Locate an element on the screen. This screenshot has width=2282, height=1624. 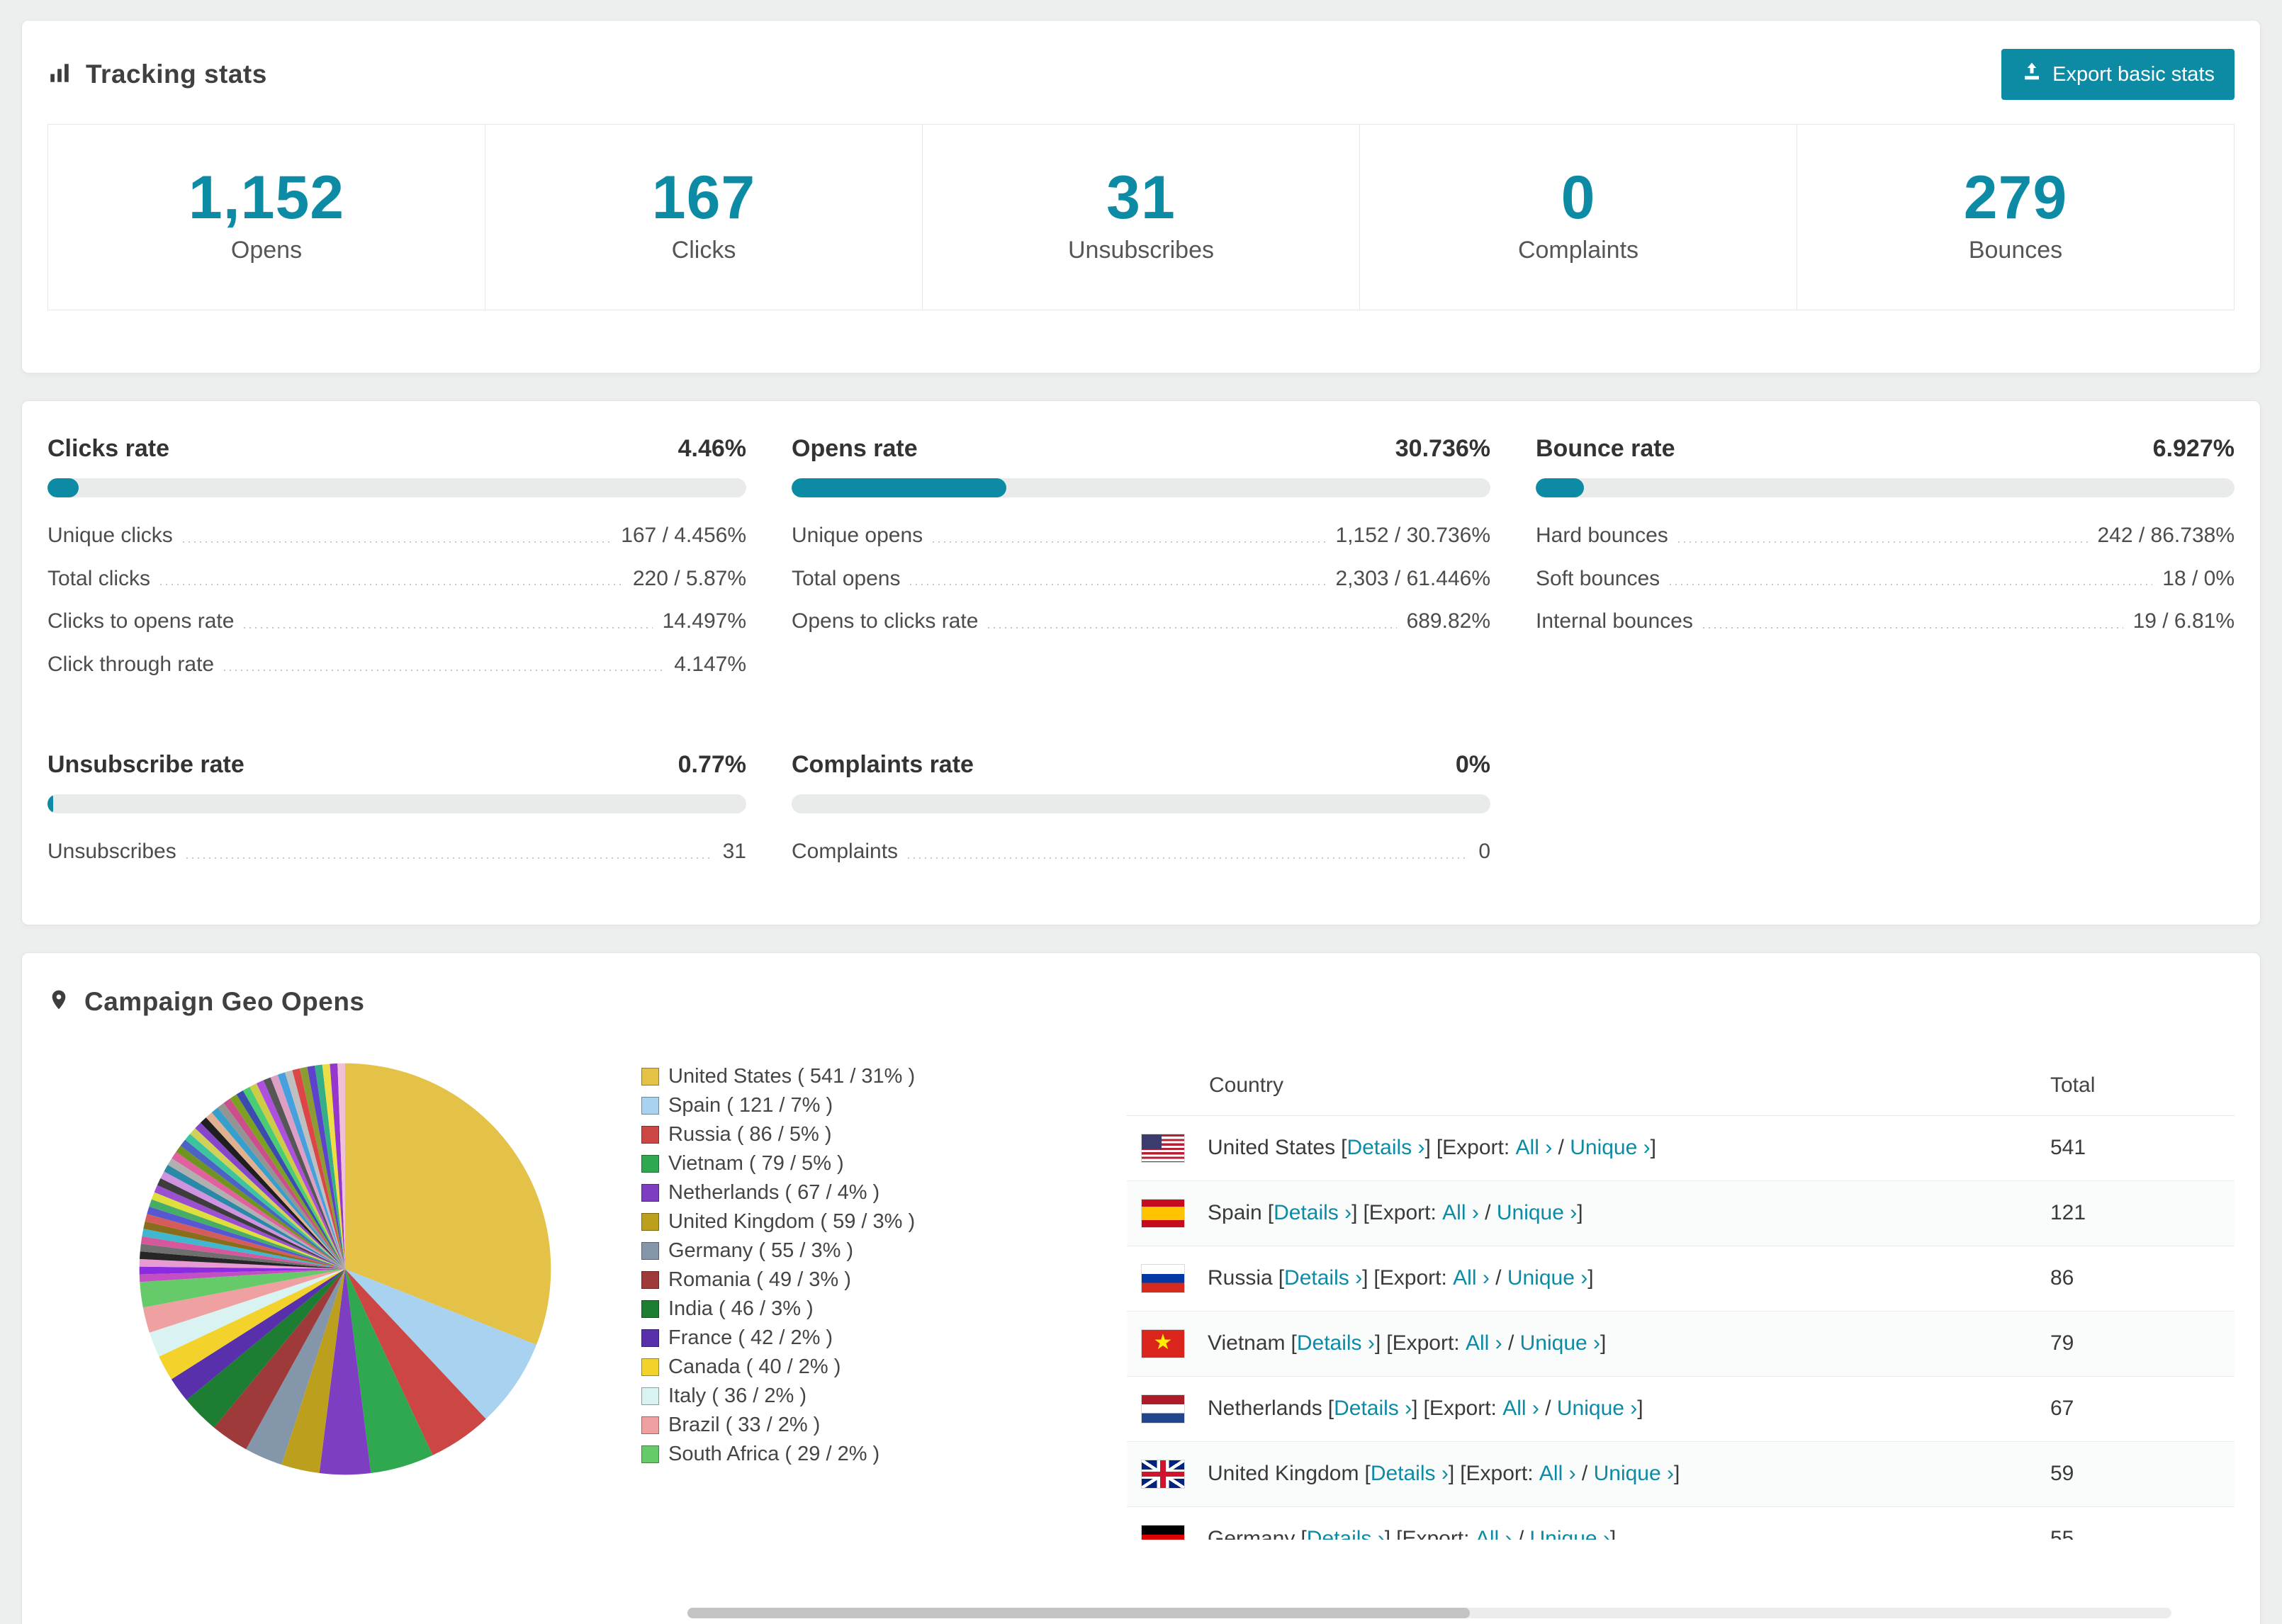
legend-item-italy: Italy ( 36 / 2% ) is located at coordinates (793, 1396).